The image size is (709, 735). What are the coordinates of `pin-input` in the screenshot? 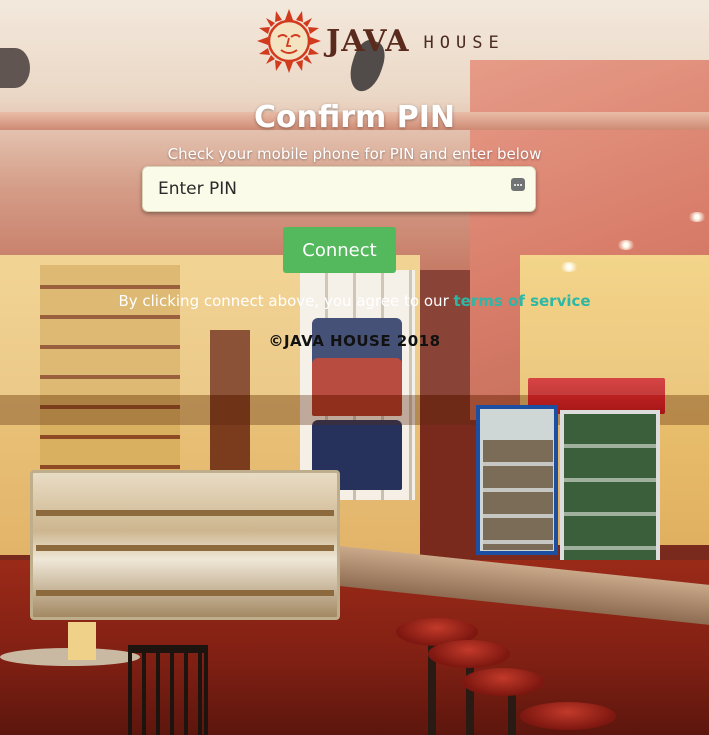 It's located at (339, 189).